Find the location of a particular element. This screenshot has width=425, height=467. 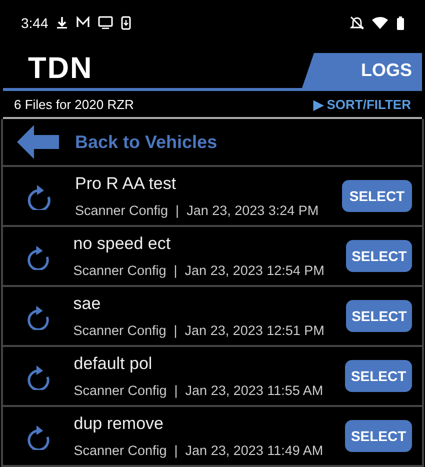

file-details: Scanner Config | Jan 23, 2023 11:55 AM is located at coordinates (199, 390).